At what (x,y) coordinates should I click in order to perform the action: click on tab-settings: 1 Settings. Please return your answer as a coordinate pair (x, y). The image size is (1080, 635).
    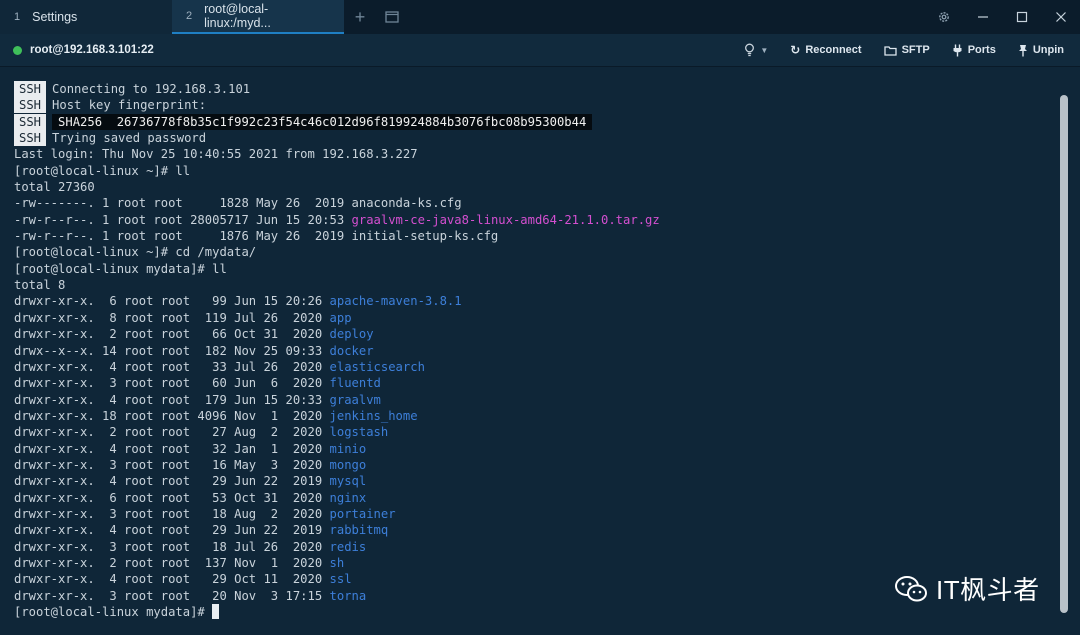
    Looking at the image, I should click on (86, 17).